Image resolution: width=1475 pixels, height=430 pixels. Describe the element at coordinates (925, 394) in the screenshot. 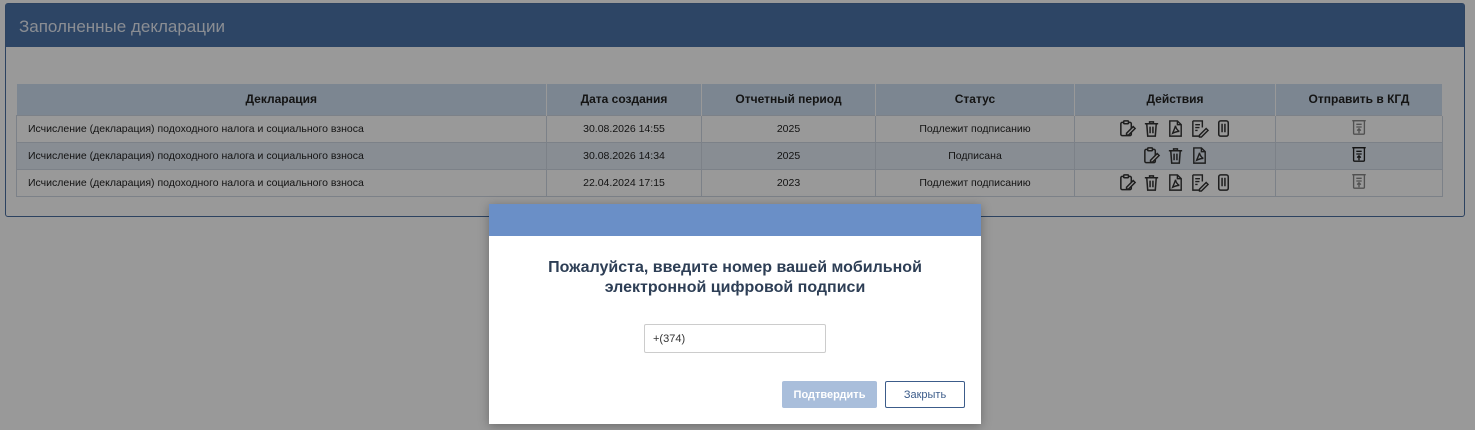

I see `close-button: Закрыть` at that location.